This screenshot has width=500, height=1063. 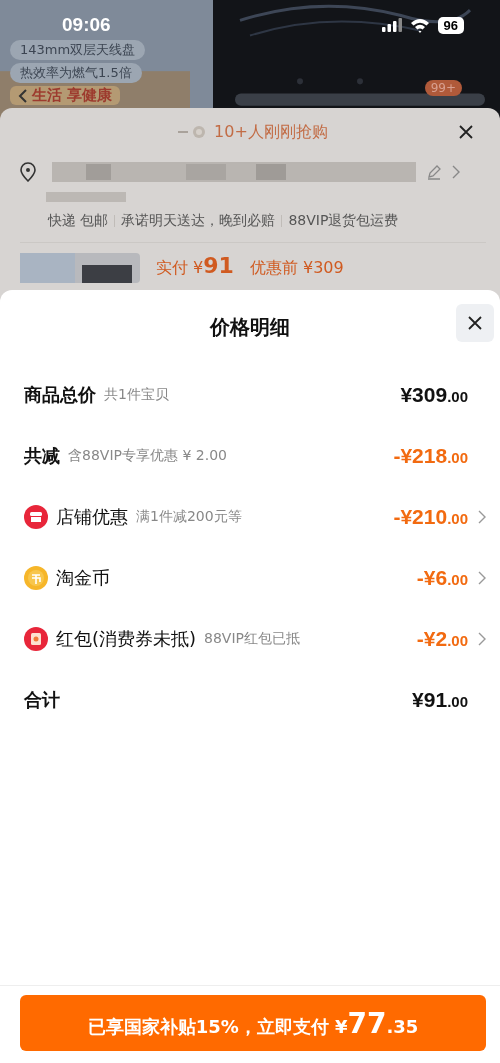 What do you see at coordinates (72, 95) in the screenshot?
I see `slogan-text: 生活 享健康` at bounding box center [72, 95].